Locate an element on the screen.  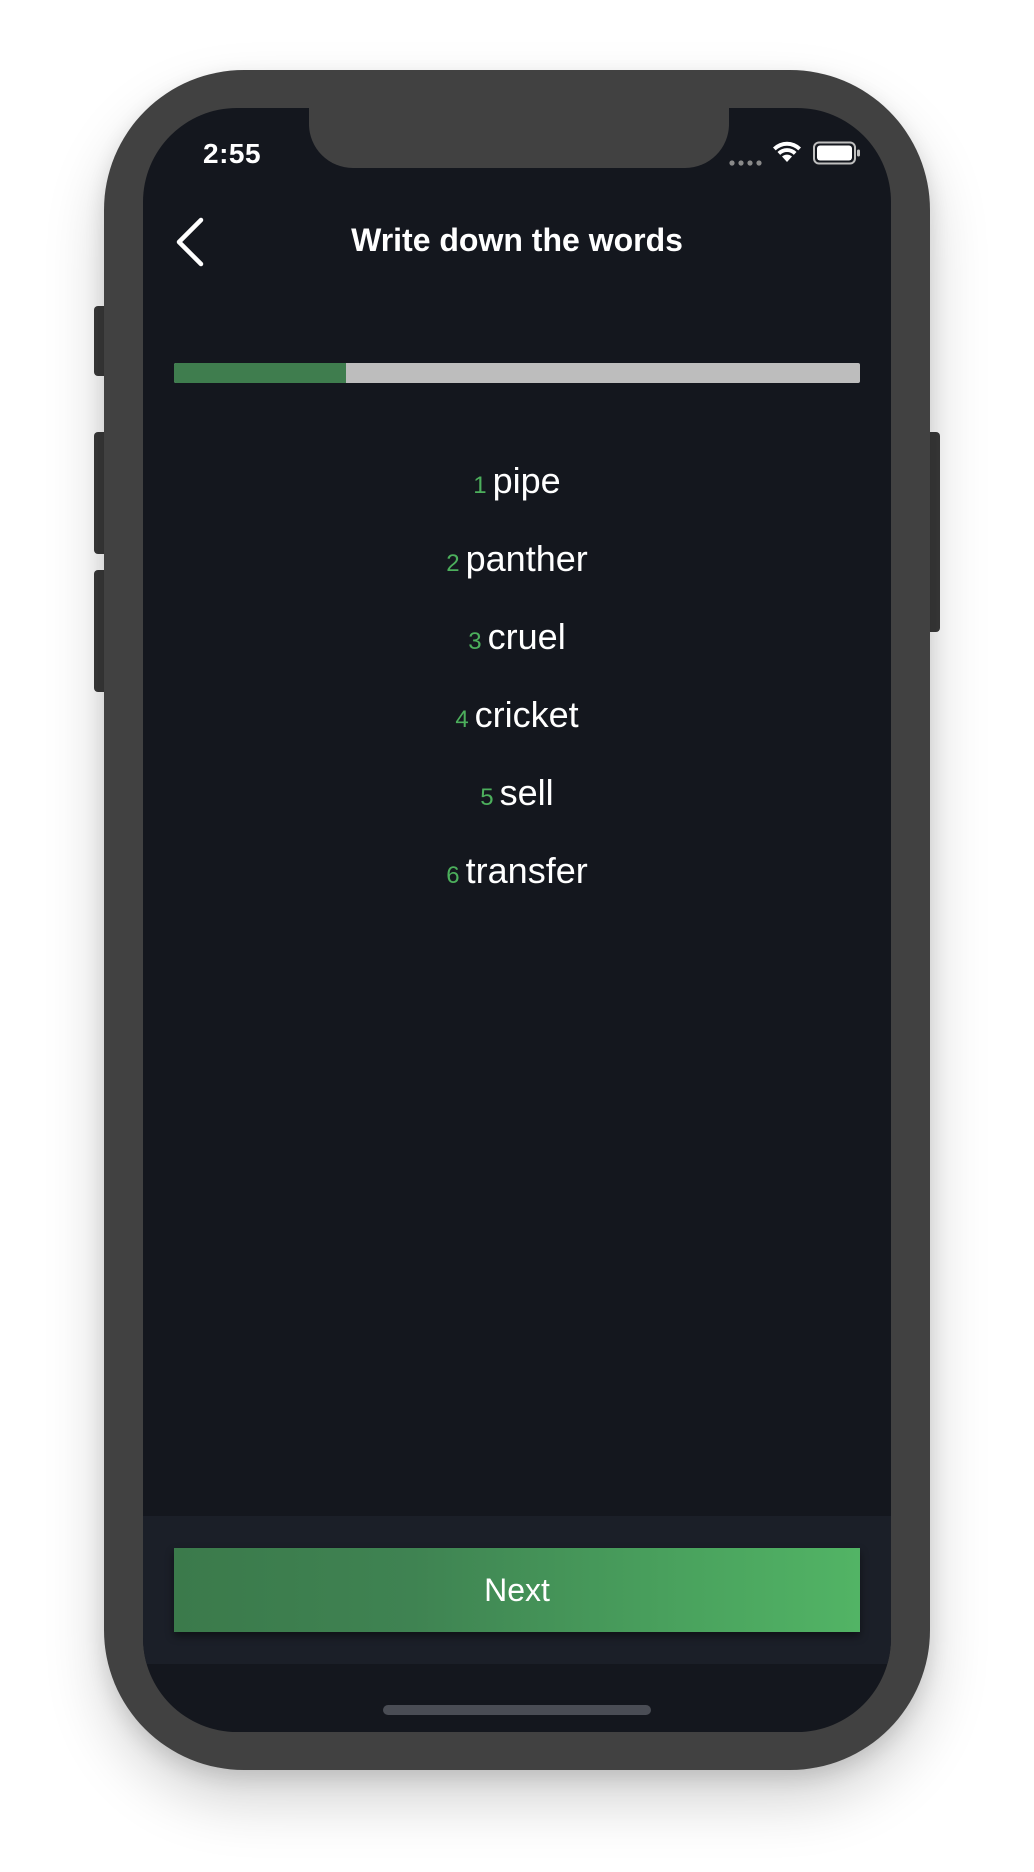
wifi-icon is located at coordinates (787, 151).